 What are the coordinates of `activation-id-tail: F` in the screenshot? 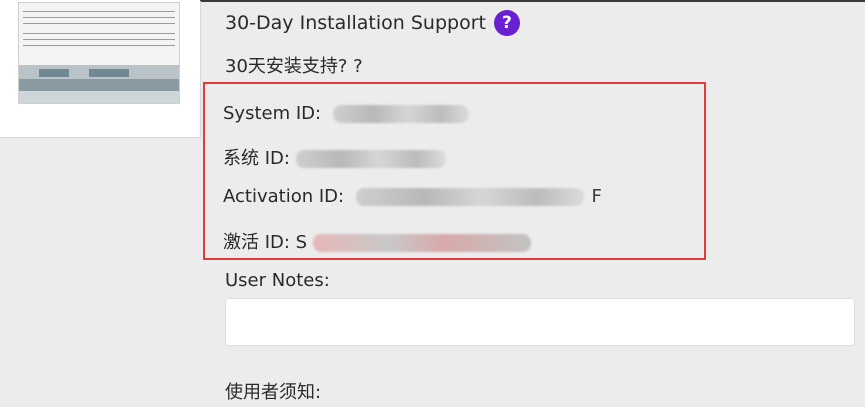 It's located at (596, 196).